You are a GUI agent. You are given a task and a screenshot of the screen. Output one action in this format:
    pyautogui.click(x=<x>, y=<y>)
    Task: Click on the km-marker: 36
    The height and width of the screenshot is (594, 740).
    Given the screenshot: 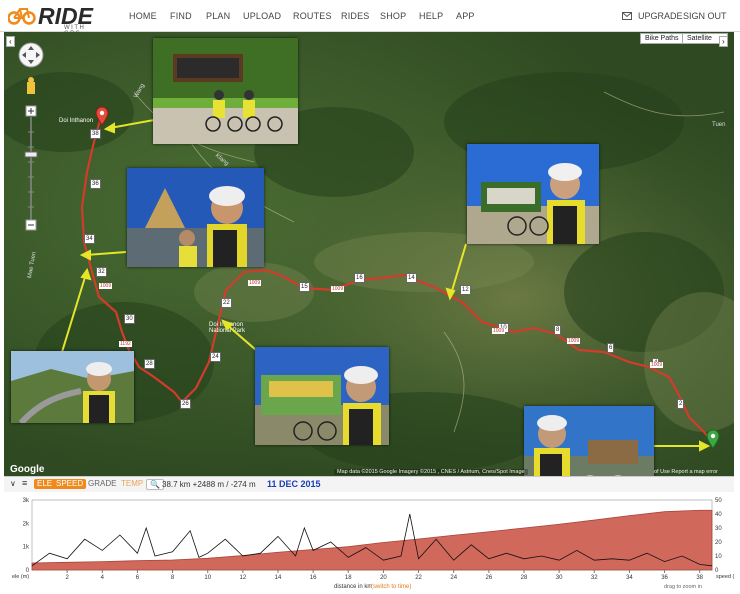 What is the action you would take?
    pyautogui.click(x=95, y=184)
    